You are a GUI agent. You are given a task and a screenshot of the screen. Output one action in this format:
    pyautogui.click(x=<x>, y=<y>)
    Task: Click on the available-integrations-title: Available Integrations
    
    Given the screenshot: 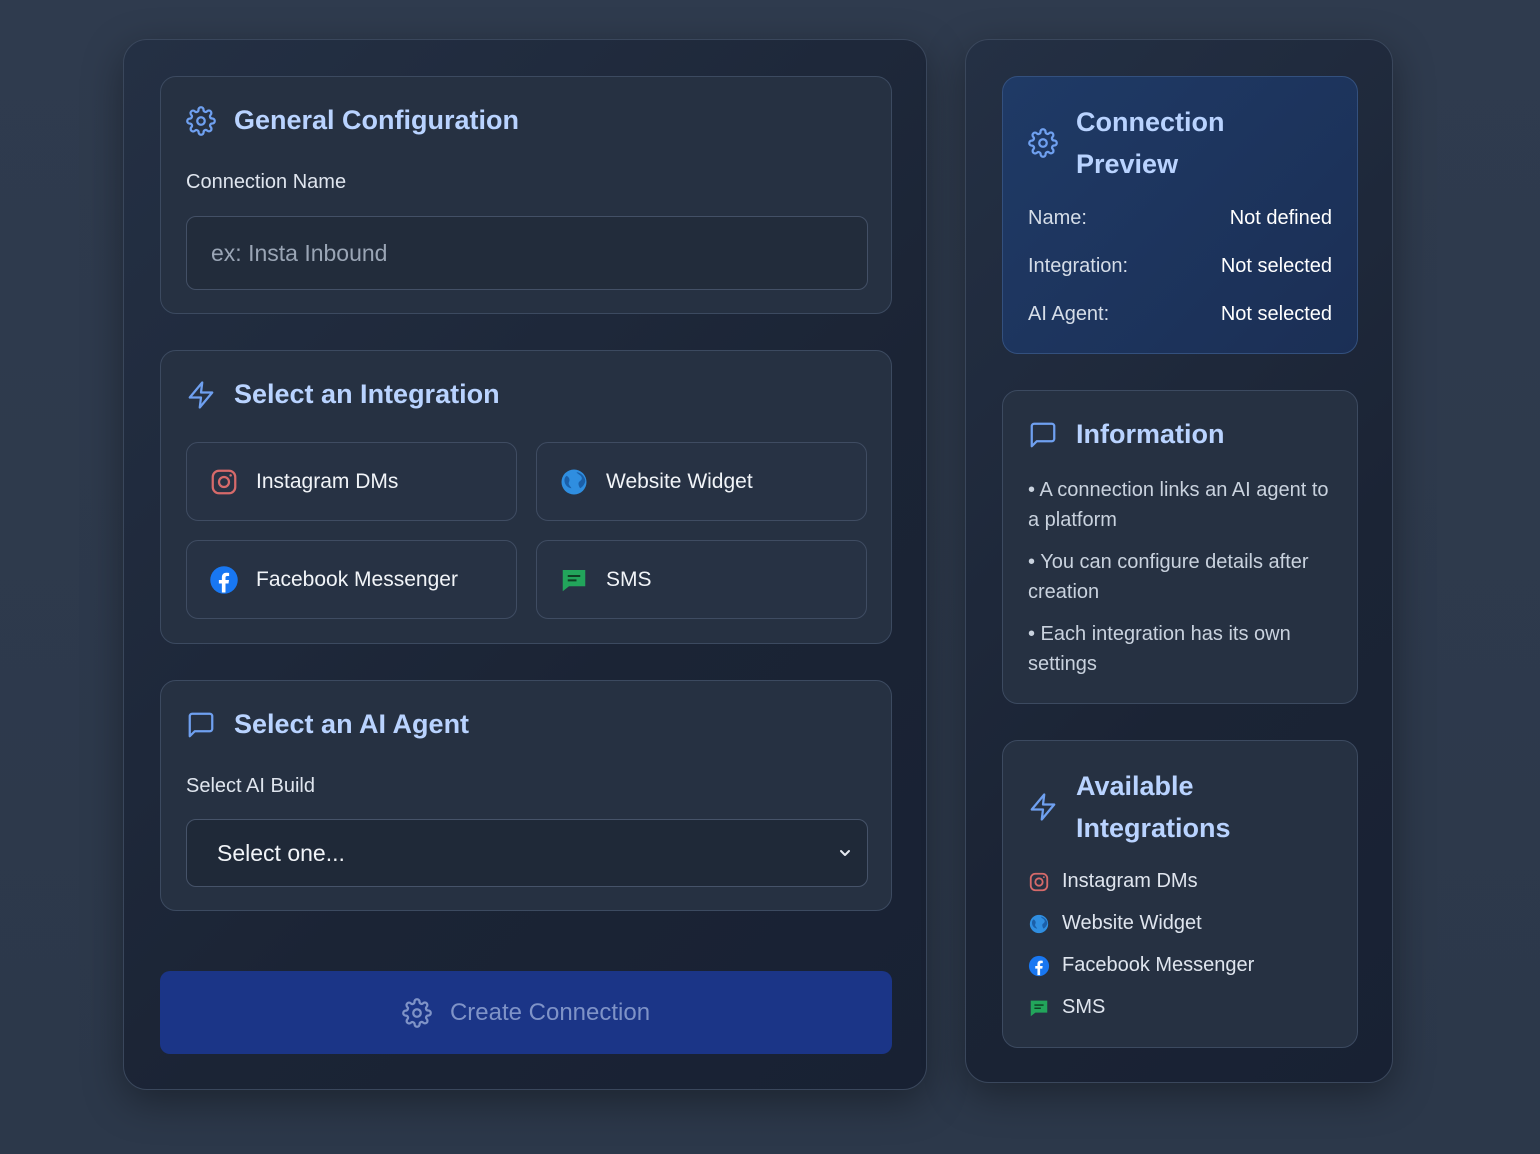 What is the action you would take?
    pyautogui.click(x=1153, y=807)
    